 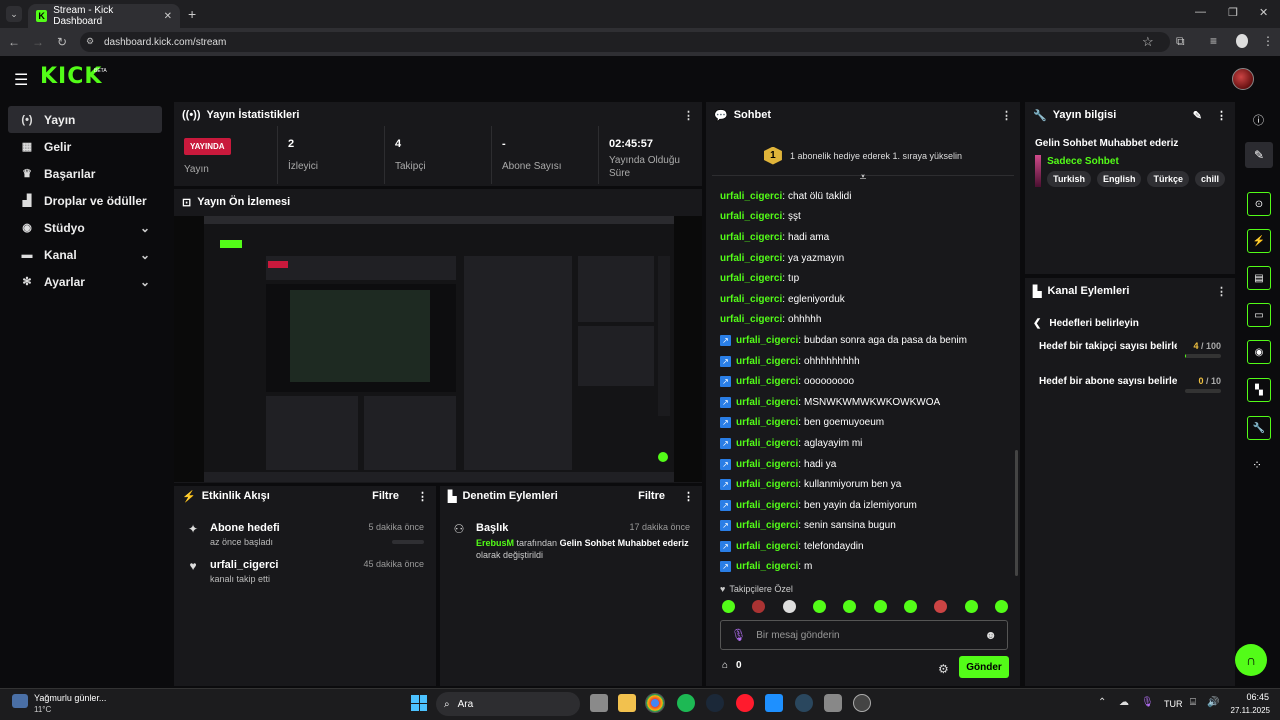 What do you see at coordinates (599, 703) in the screenshot?
I see `task-view-icon` at bounding box center [599, 703].